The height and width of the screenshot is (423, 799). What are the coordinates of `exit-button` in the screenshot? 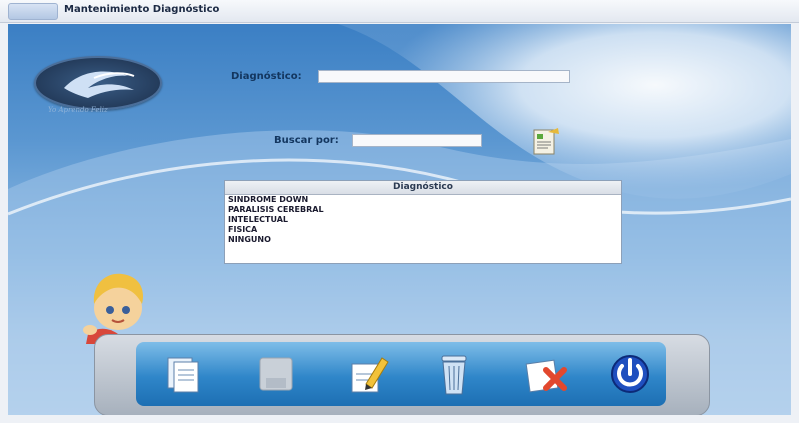 It's located at (630, 374).